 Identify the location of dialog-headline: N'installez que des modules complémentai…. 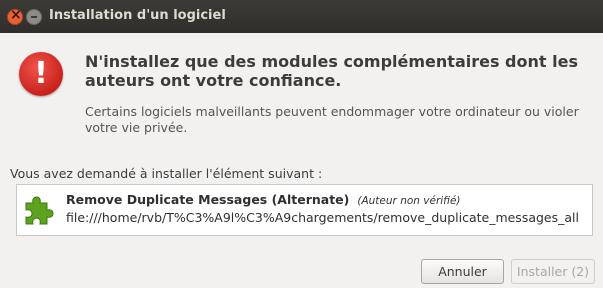
(331, 71).